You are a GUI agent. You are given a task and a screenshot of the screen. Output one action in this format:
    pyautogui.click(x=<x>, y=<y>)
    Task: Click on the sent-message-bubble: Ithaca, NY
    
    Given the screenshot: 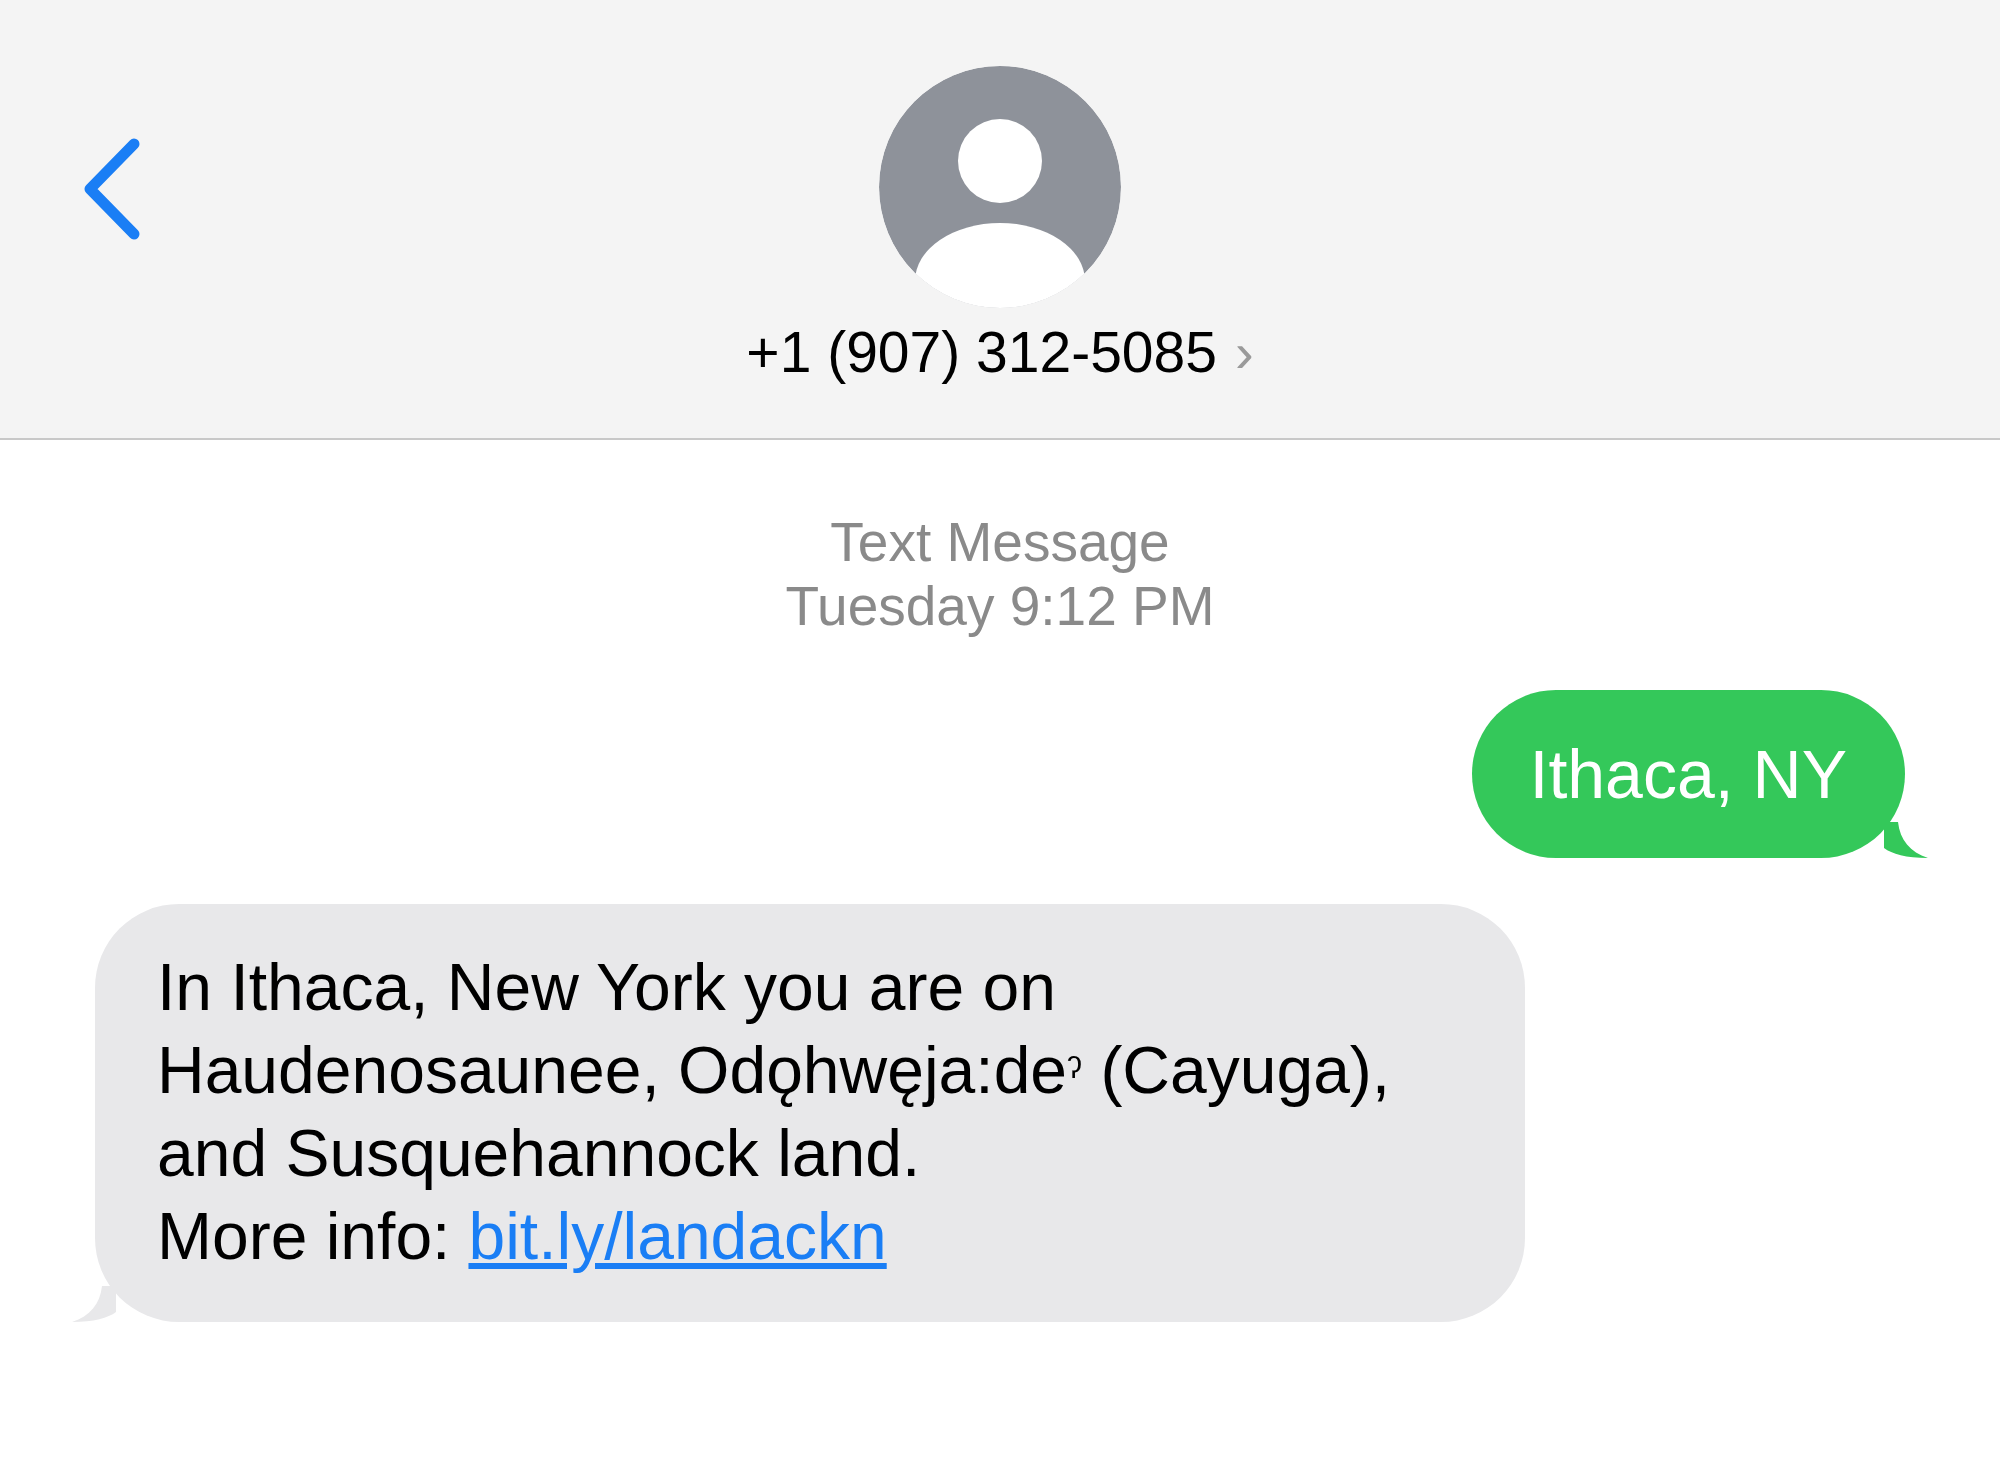 What is the action you would take?
    pyautogui.click(x=1688, y=774)
    